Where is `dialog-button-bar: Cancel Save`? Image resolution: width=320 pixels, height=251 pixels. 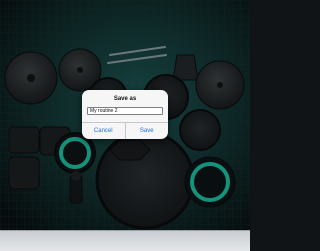
dialog-button-bar: Cancel Save is located at coordinates (125, 130).